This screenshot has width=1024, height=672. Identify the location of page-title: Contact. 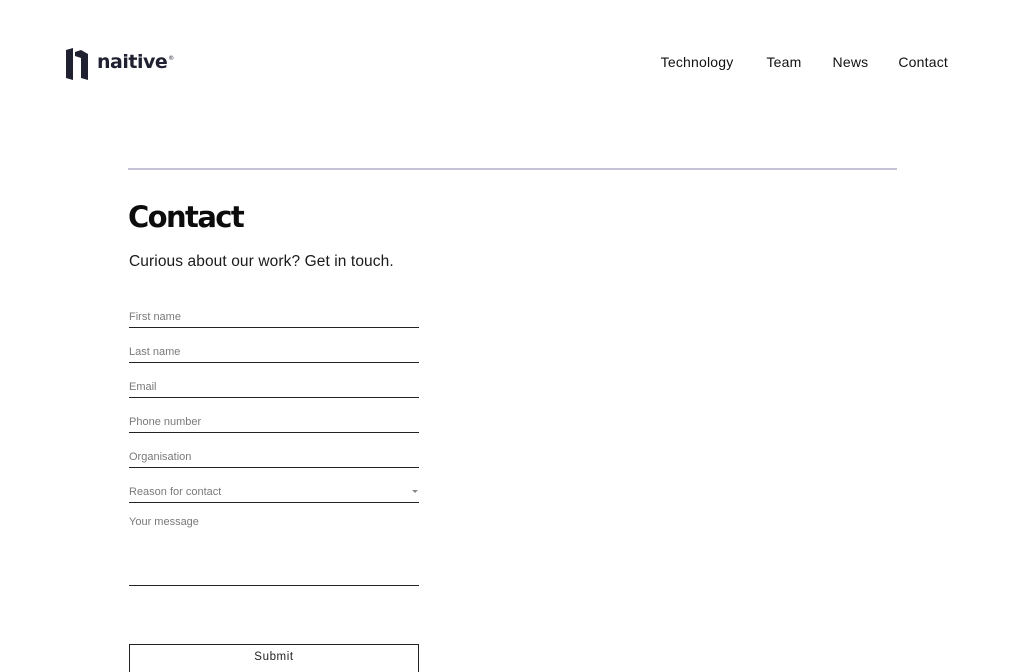
(186, 217).